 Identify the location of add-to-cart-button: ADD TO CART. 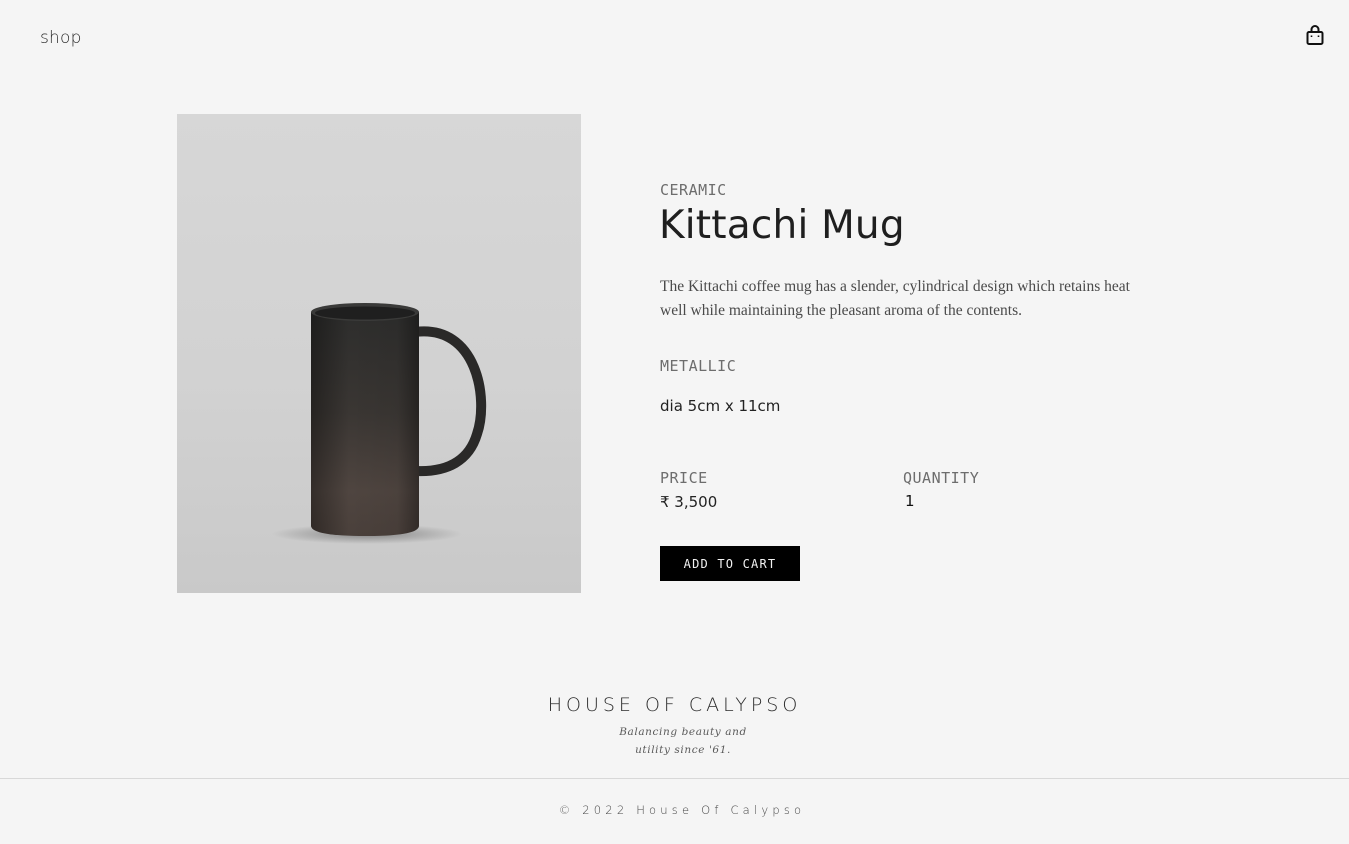
(730, 563).